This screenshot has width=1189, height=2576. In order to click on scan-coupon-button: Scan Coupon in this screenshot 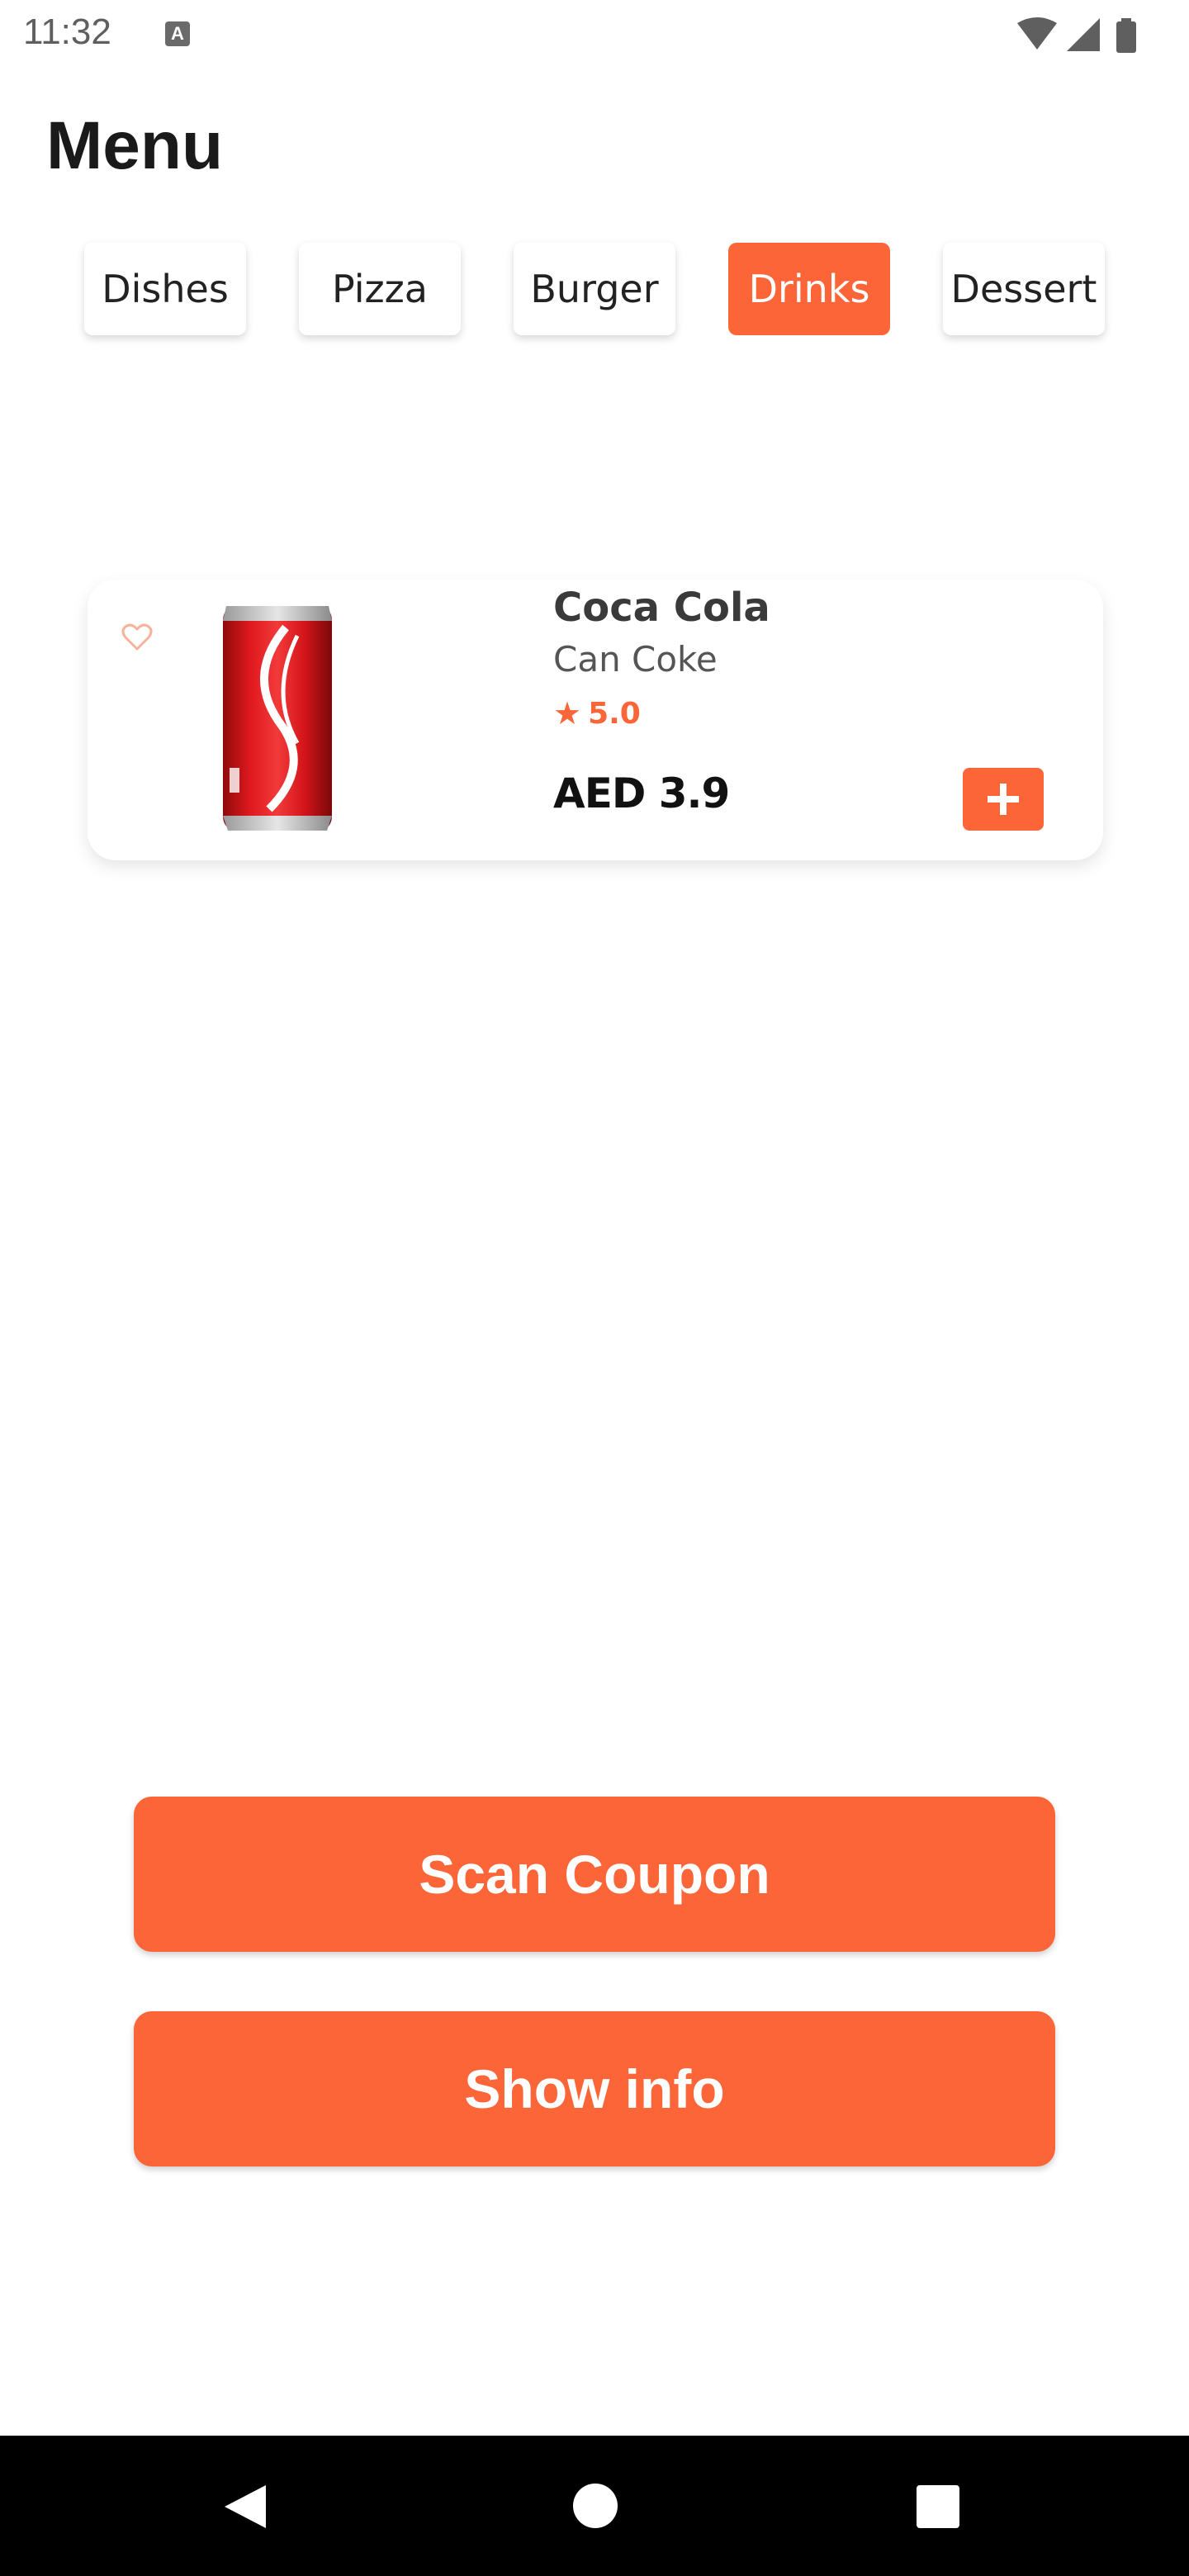, I will do `click(594, 1874)`.